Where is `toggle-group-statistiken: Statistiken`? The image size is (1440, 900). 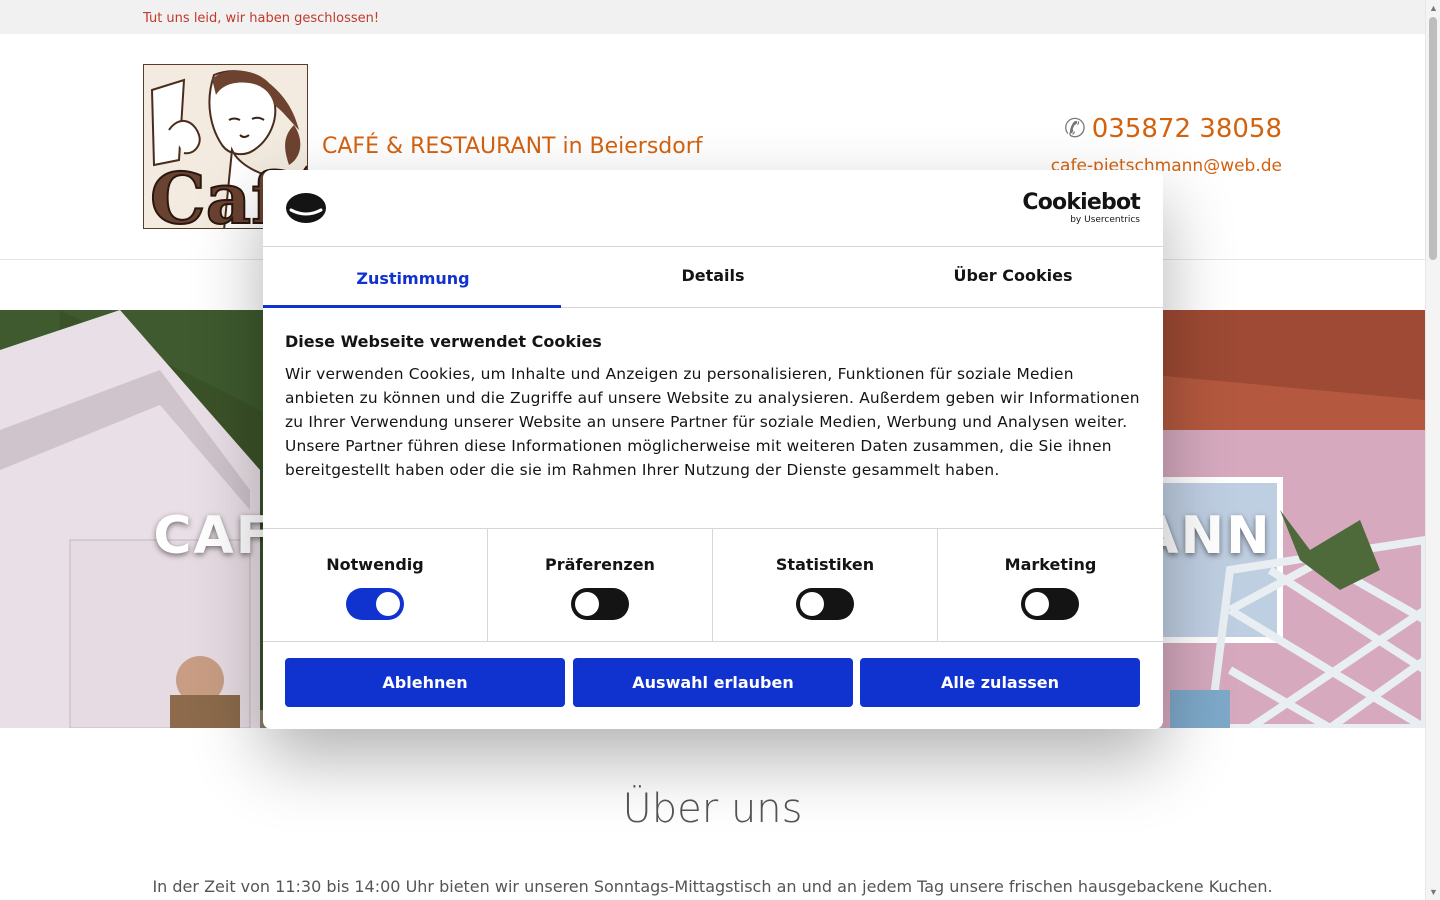
toggle-group-statistiken: Statistiken is located at coordinates (825, 585).